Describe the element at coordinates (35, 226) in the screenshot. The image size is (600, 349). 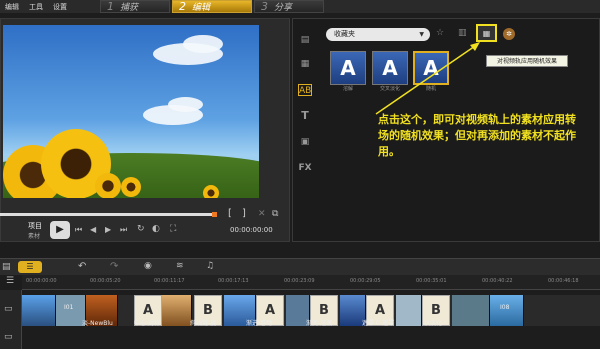
I see `project-label: 项目` at that location.